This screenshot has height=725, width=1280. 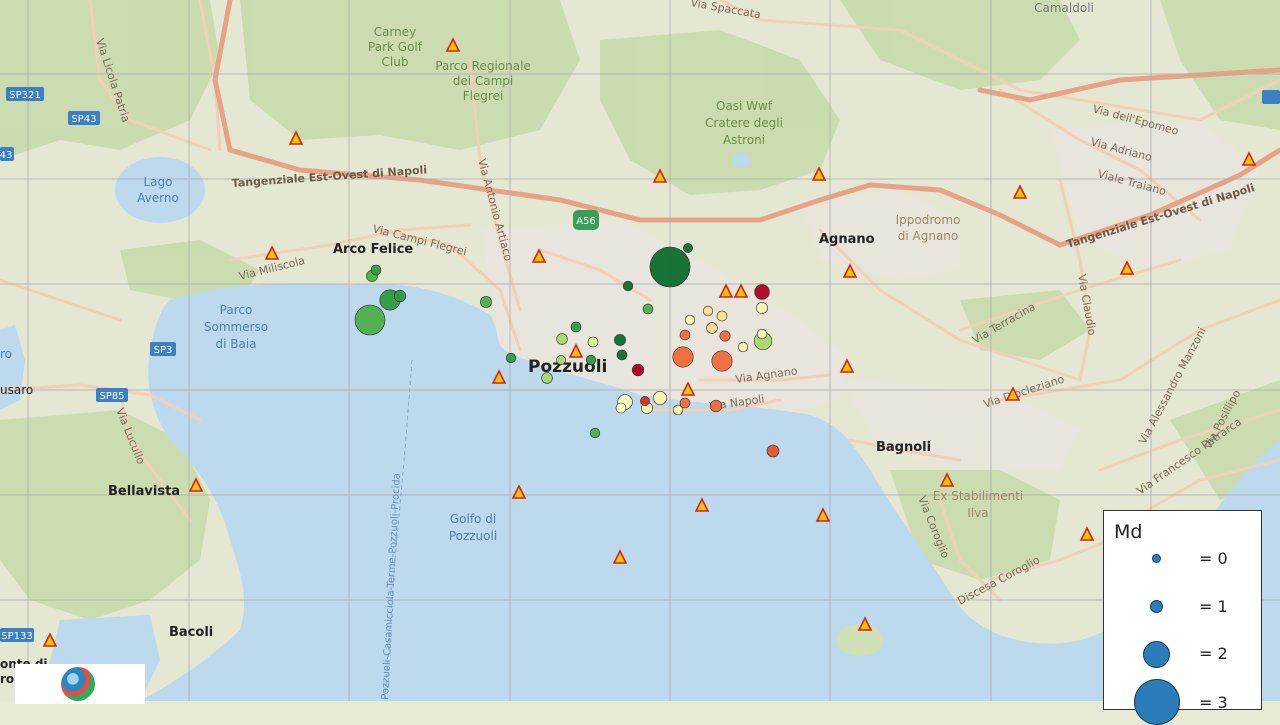 What do you see at coordinates (511, 358) in the screenshot?
I see `earthquake-marker-eq8` at bounding box center [511, 358].